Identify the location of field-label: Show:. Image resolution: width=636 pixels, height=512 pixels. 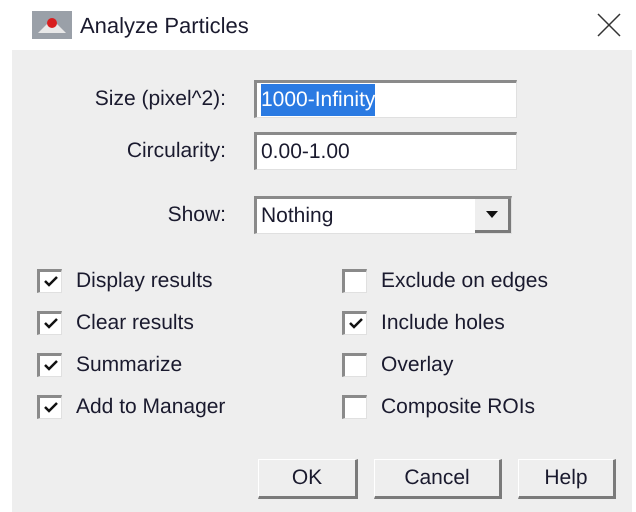
(196, 215).